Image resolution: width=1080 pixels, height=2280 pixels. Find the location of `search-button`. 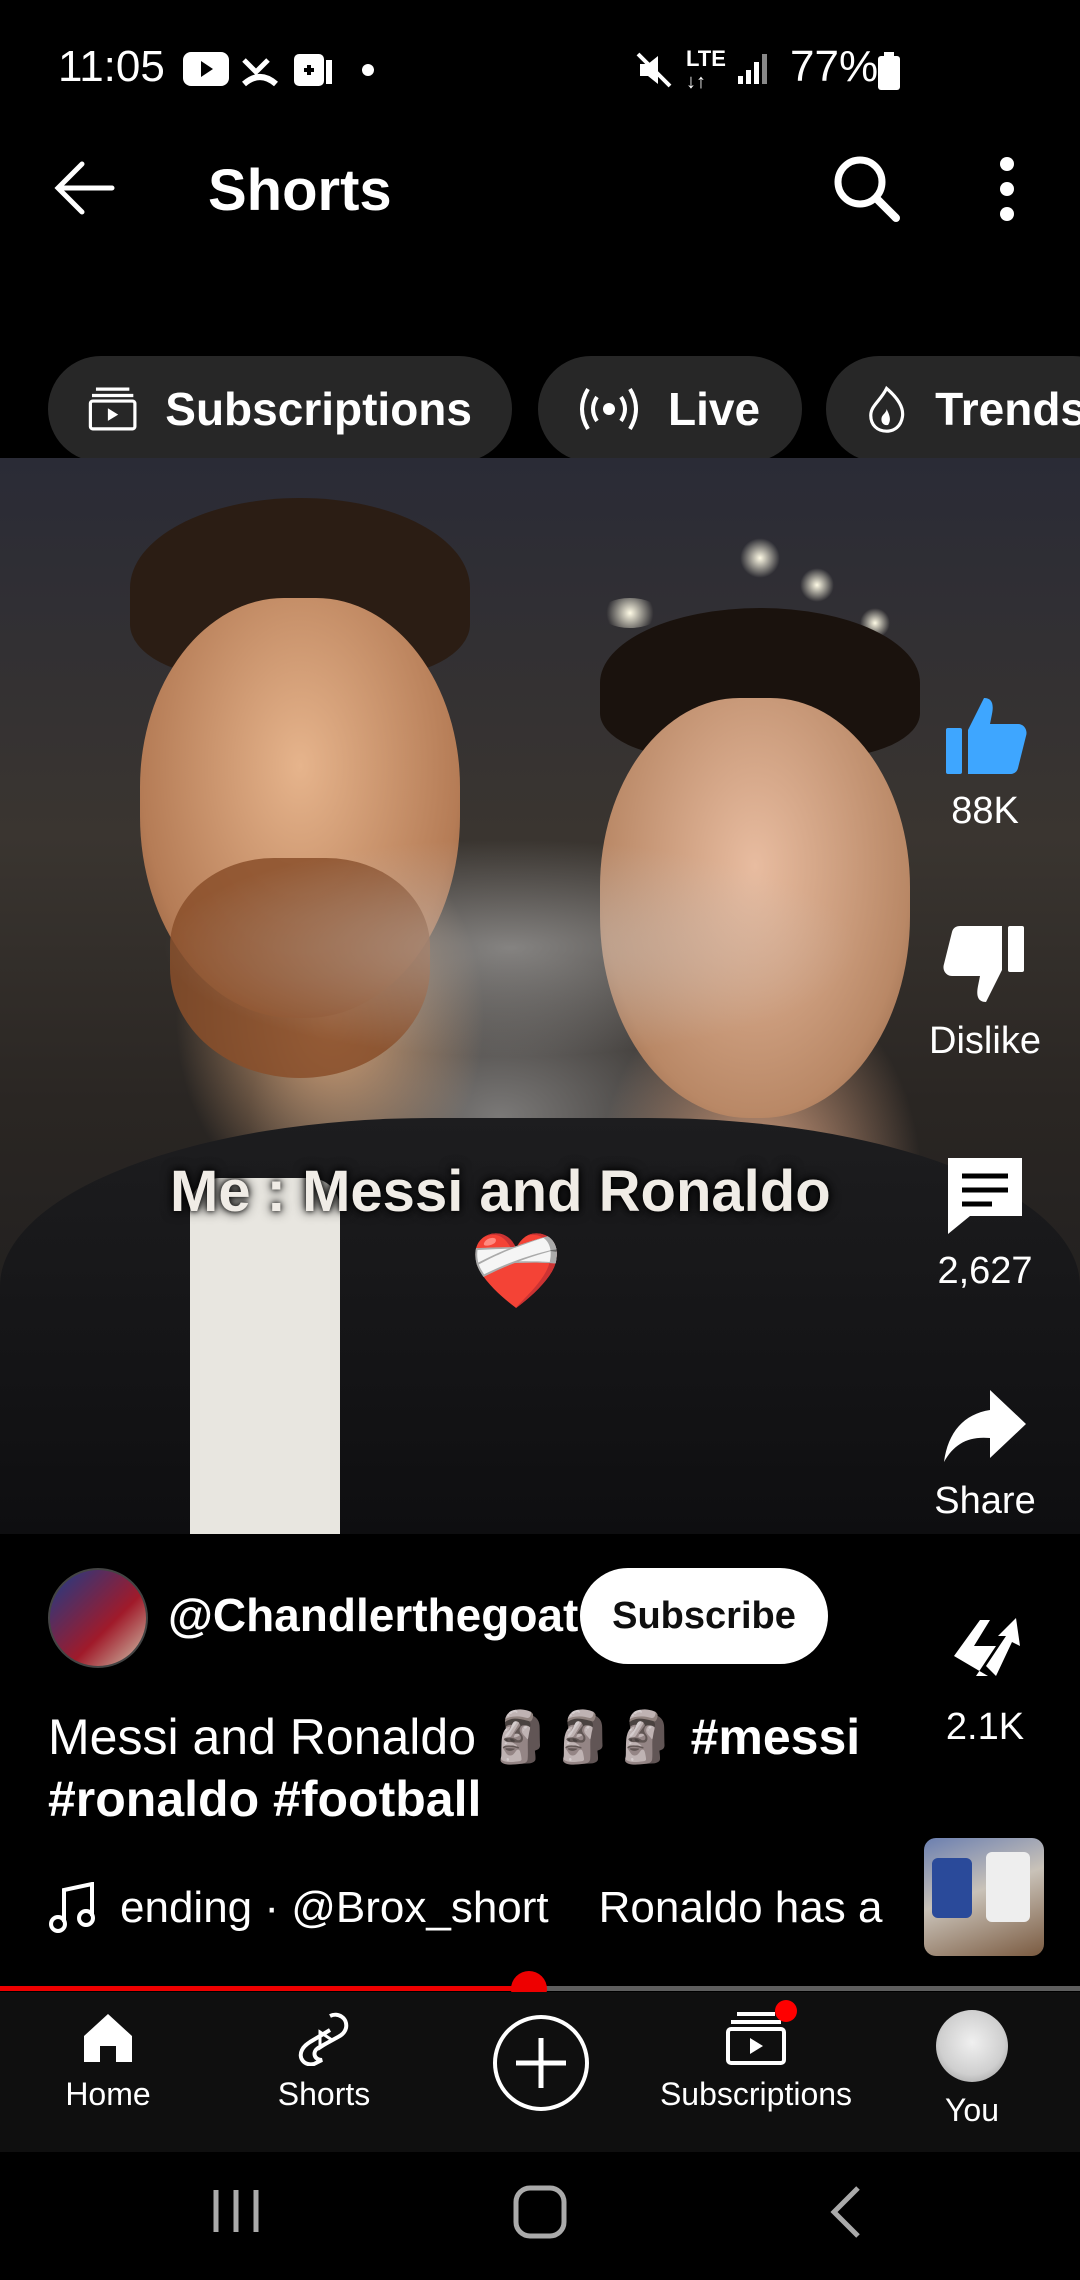

search-button is located at coordinates (866, 188).